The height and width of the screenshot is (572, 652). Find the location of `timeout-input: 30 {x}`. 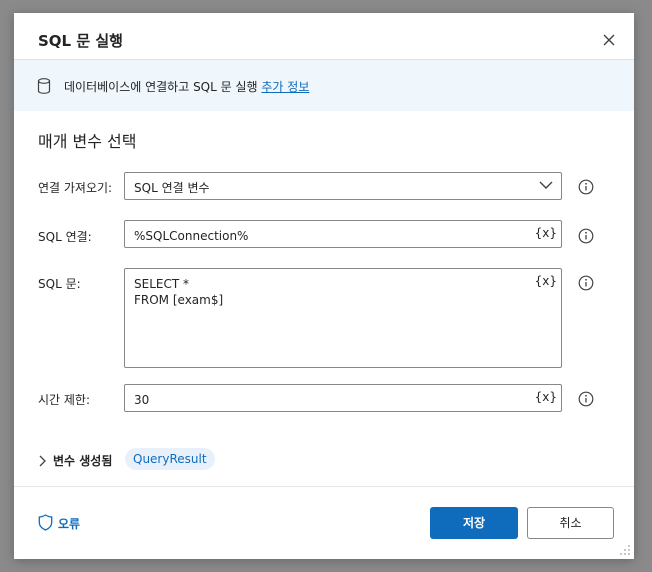

timeout-input: 30 {x} is located at coordinates (343, 398).